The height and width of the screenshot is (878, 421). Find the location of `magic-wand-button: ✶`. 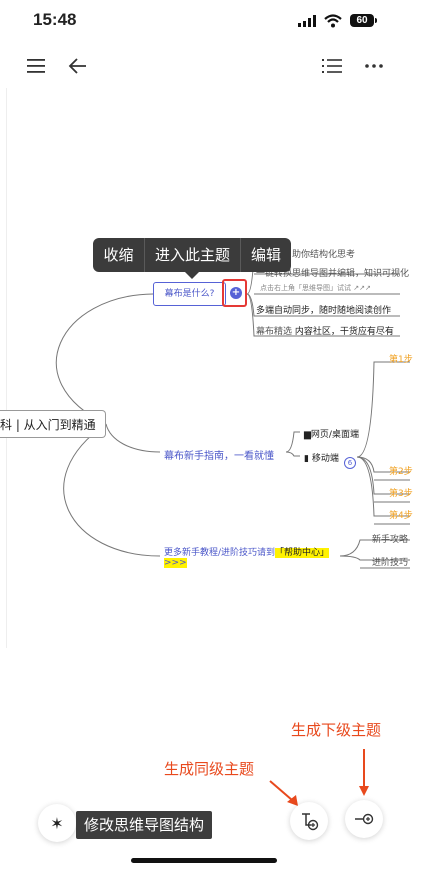

magic-wand-button: ✶ is located at coordinates (57, 823).